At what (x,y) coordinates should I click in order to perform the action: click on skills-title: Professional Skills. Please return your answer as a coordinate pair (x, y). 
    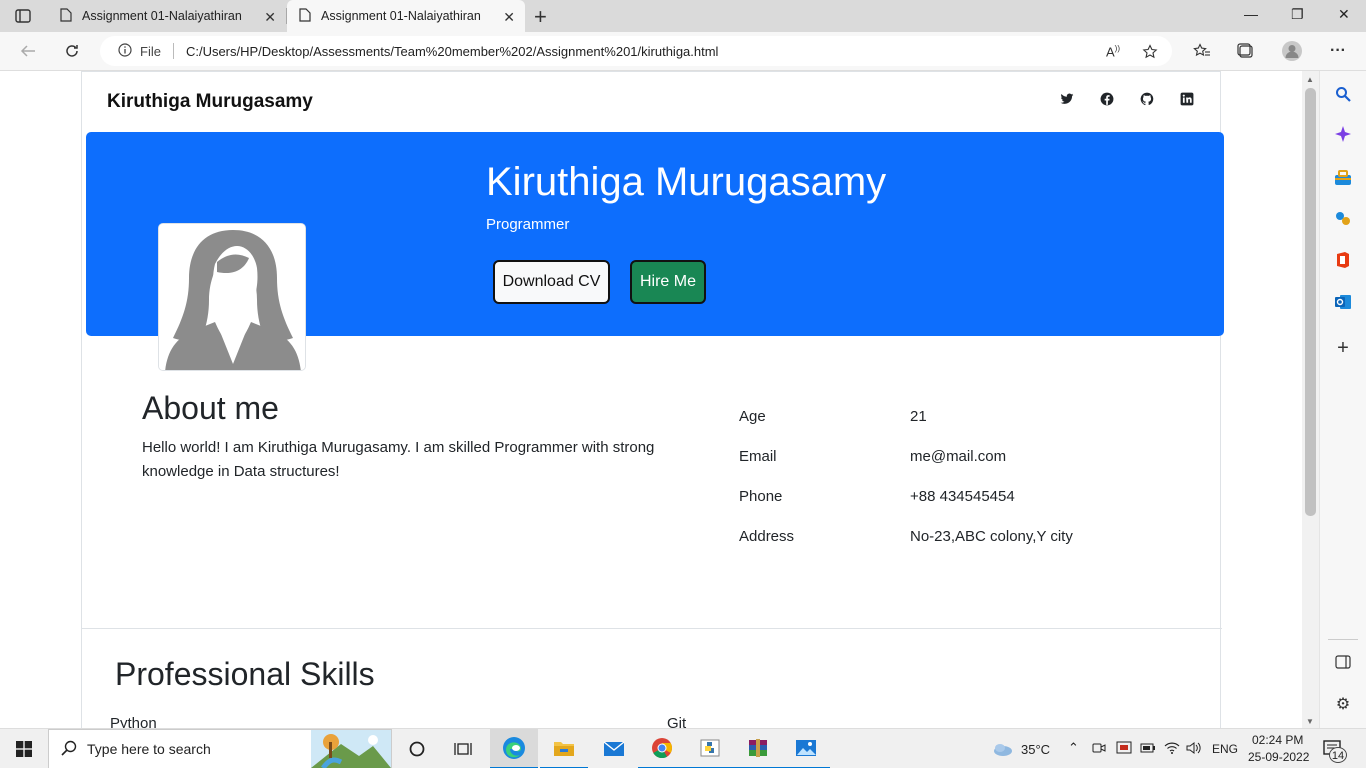
    Looking at the image, I should click on (245, 674).